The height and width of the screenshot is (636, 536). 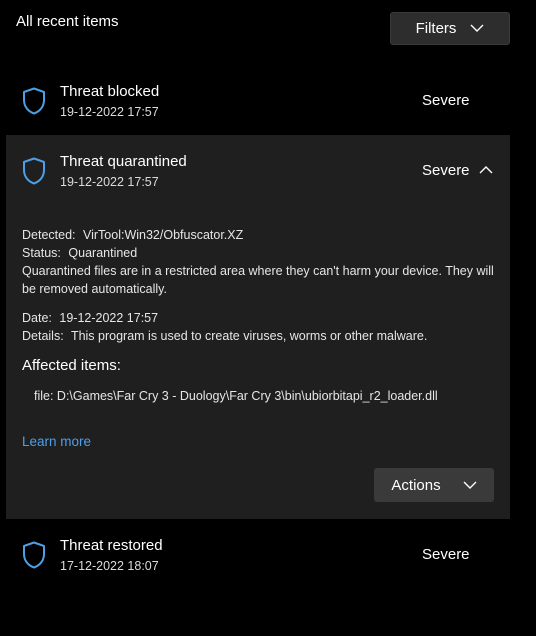 I want to click on threat-title: Threat quarantined, so click(x=123, y=161).